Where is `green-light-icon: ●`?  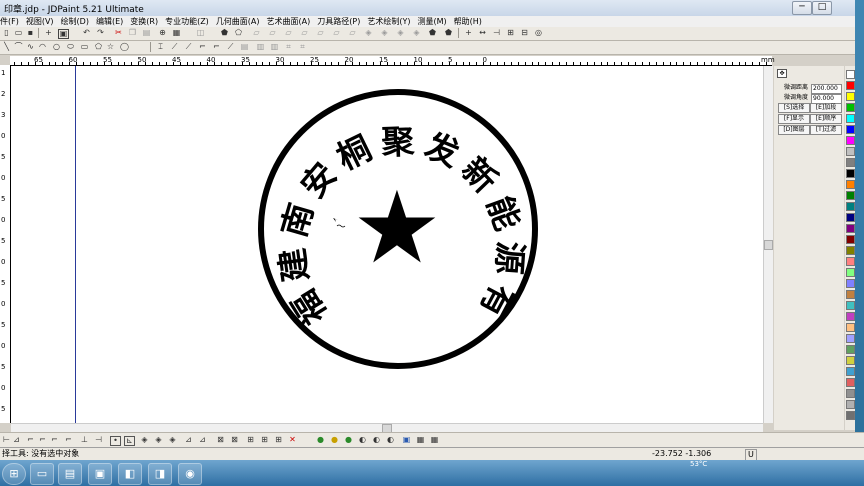
green-light-icon: ● is located at coordinates (320, 440).